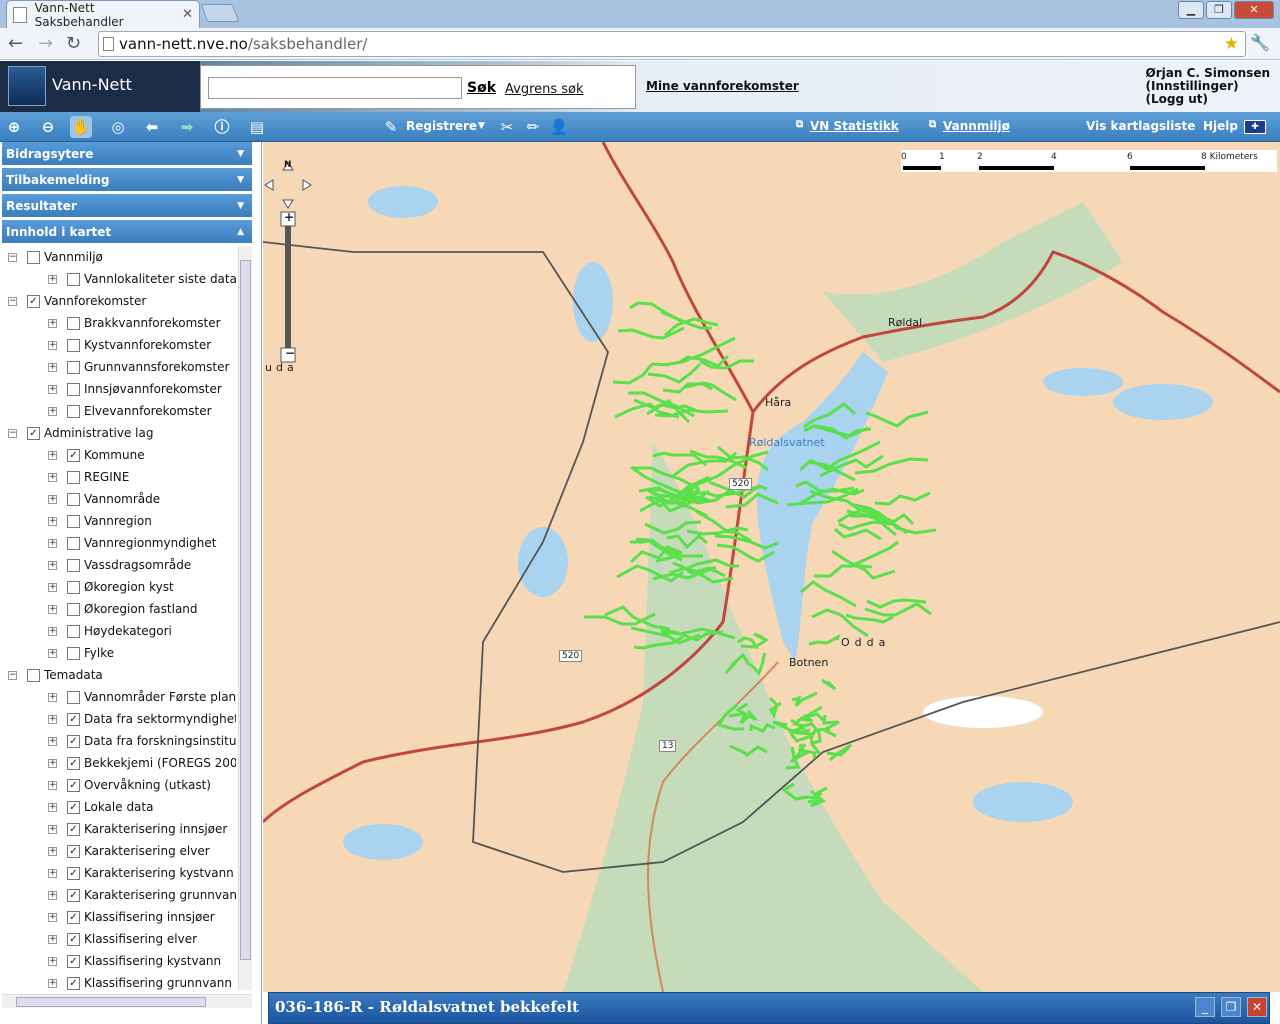 The height and width of the screenshot is (1024, 1280). Describe the element at coordinates (441, 126) in the screenshot. I see `register-menu: Registrere` at that location.